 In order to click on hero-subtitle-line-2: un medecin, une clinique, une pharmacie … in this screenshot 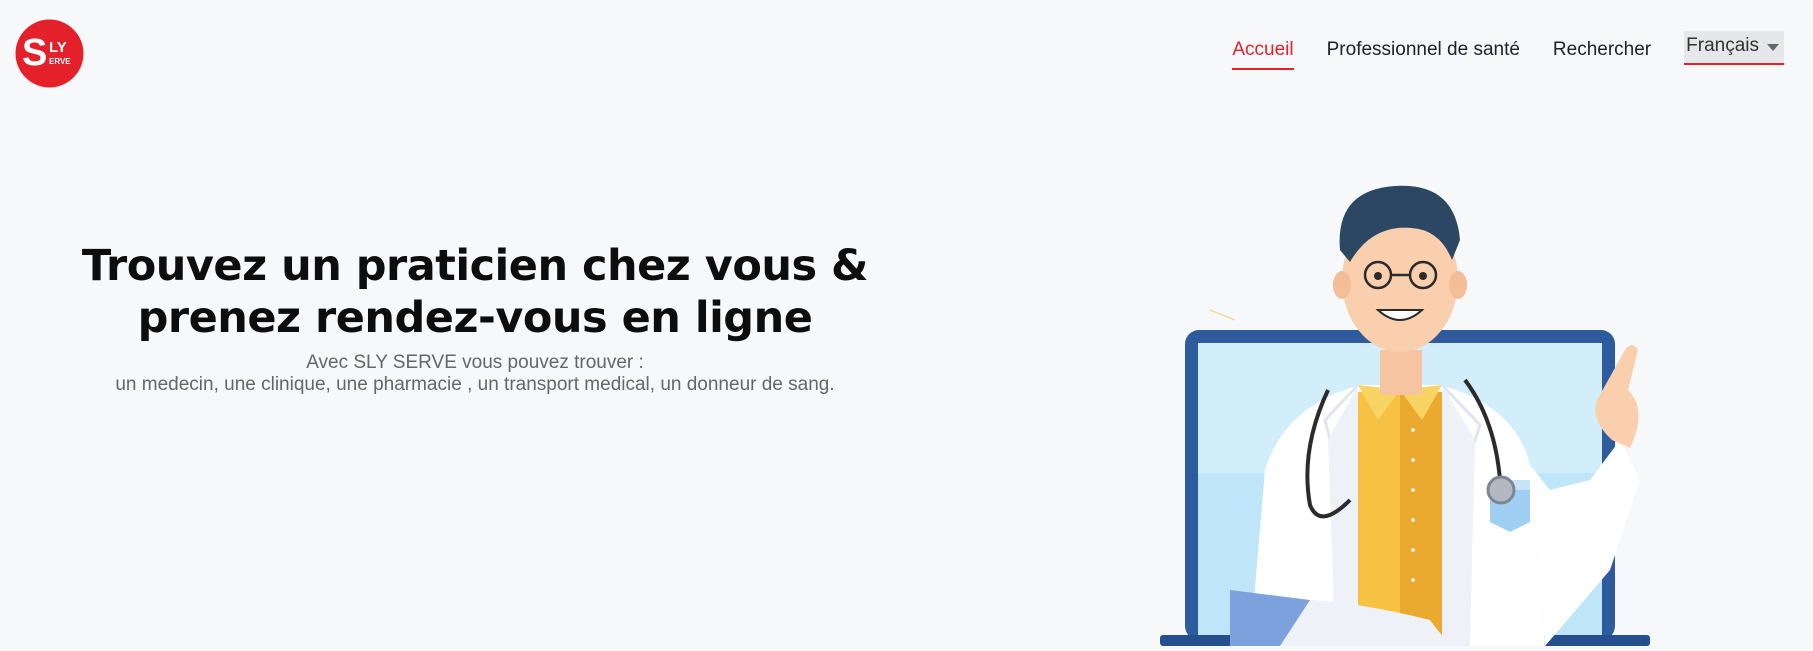, I will do `click(475, 384)`.